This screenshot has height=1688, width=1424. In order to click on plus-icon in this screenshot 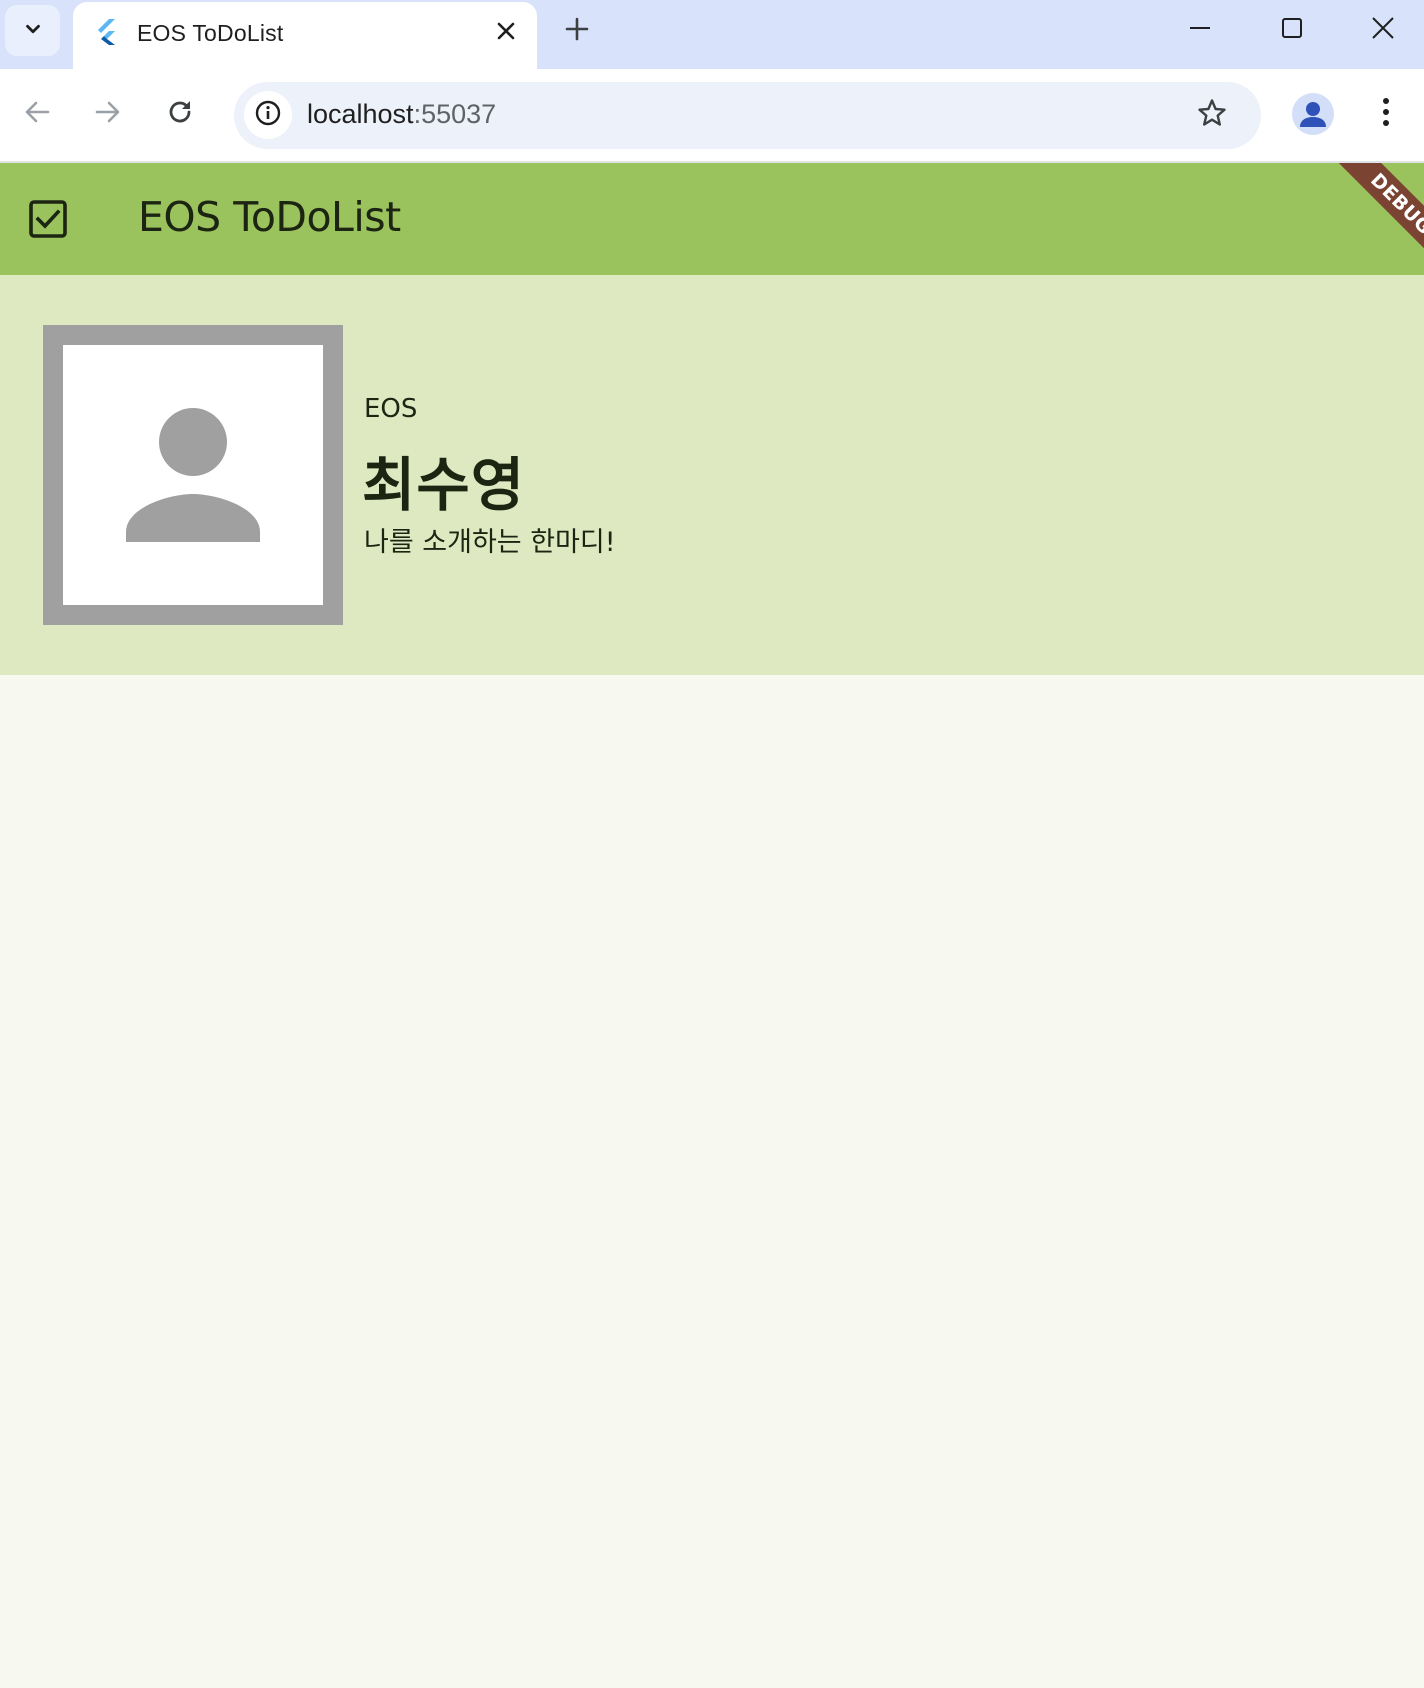, I will do `click(577, 31)`.